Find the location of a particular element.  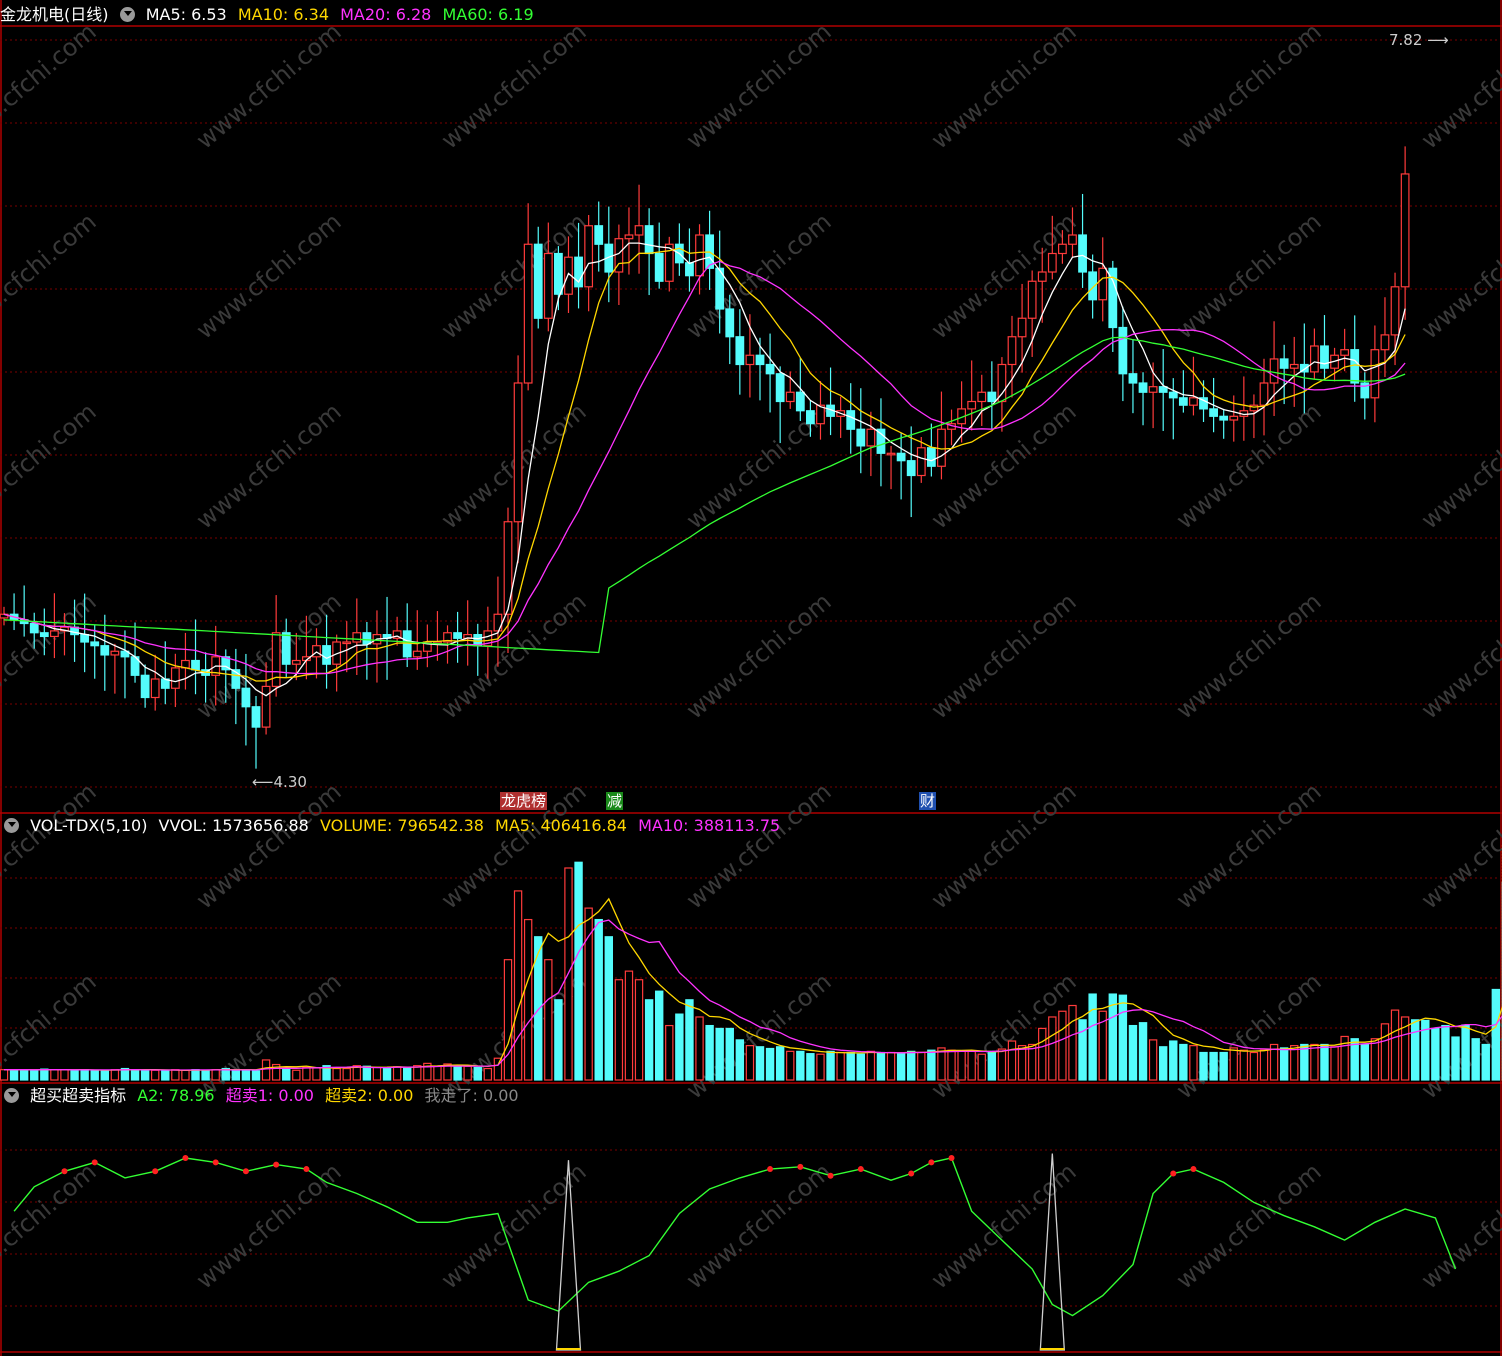

ma60-label: MA60: 6.19 is located at coordinates (488, 14).